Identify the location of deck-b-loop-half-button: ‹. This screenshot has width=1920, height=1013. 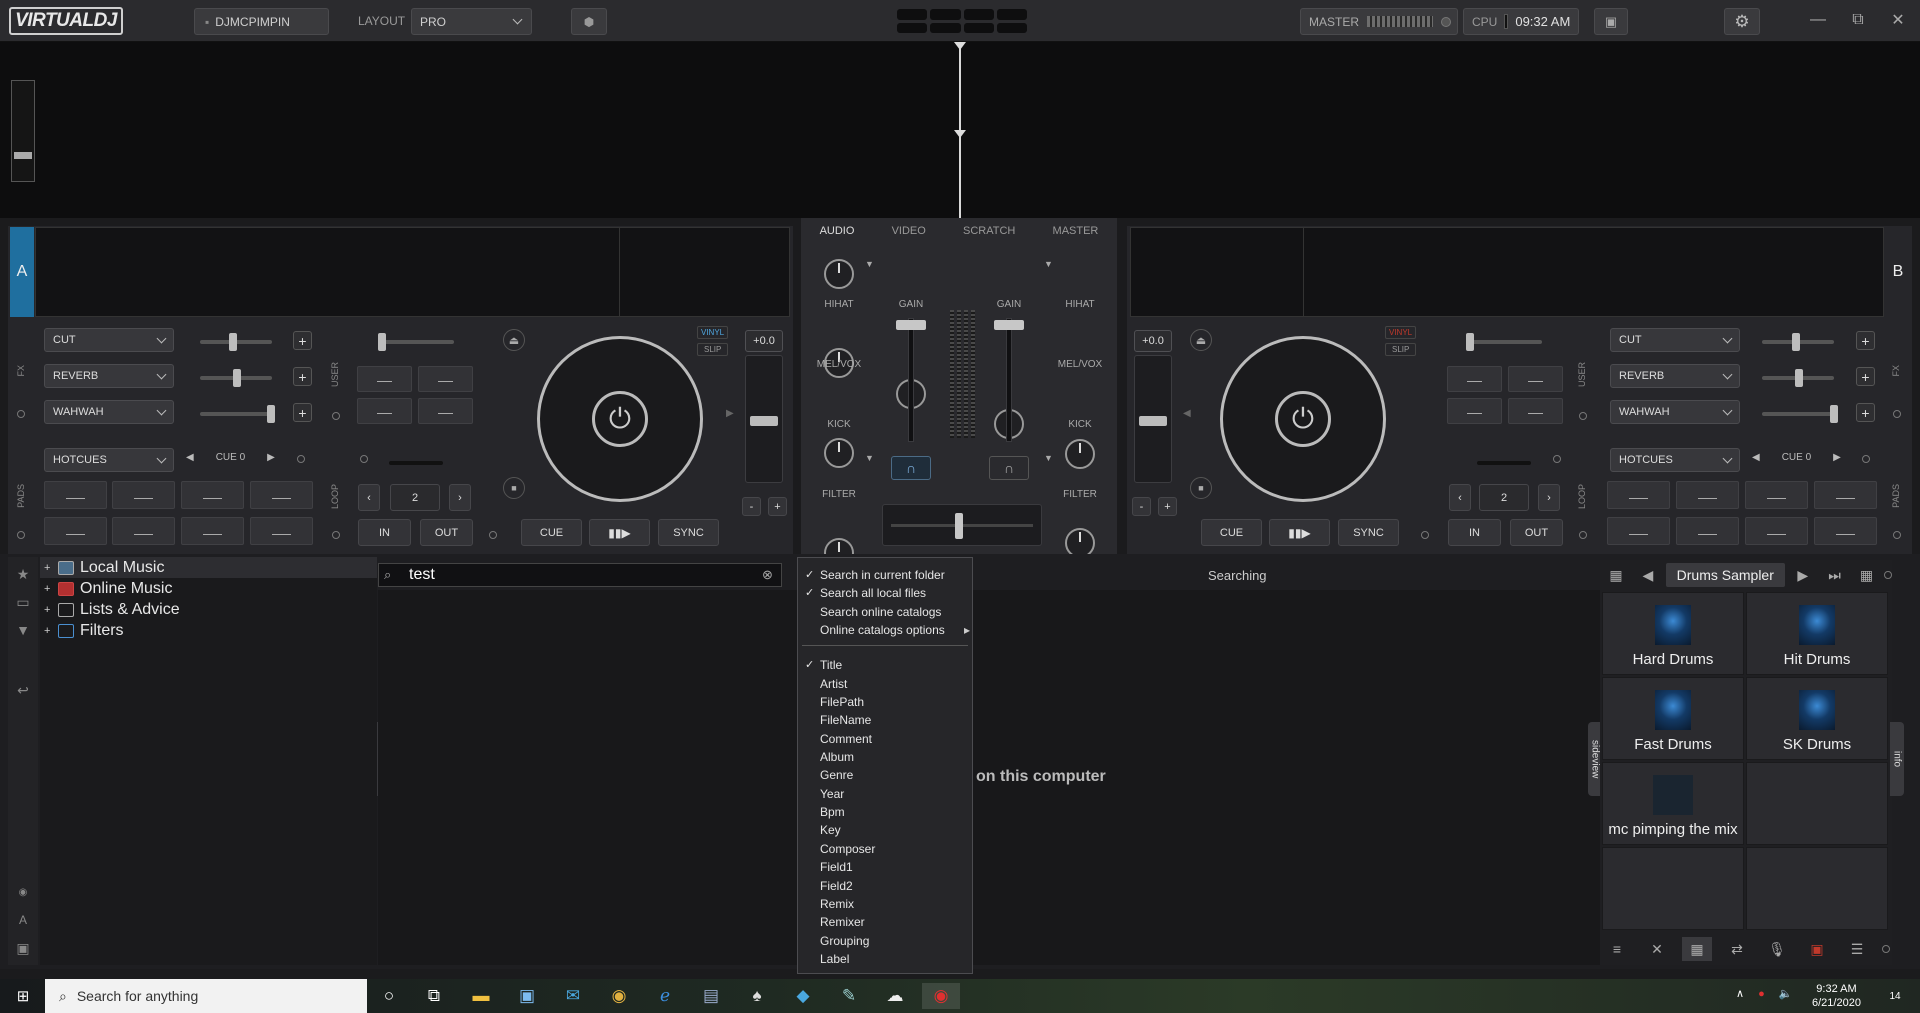
(1460, 497).